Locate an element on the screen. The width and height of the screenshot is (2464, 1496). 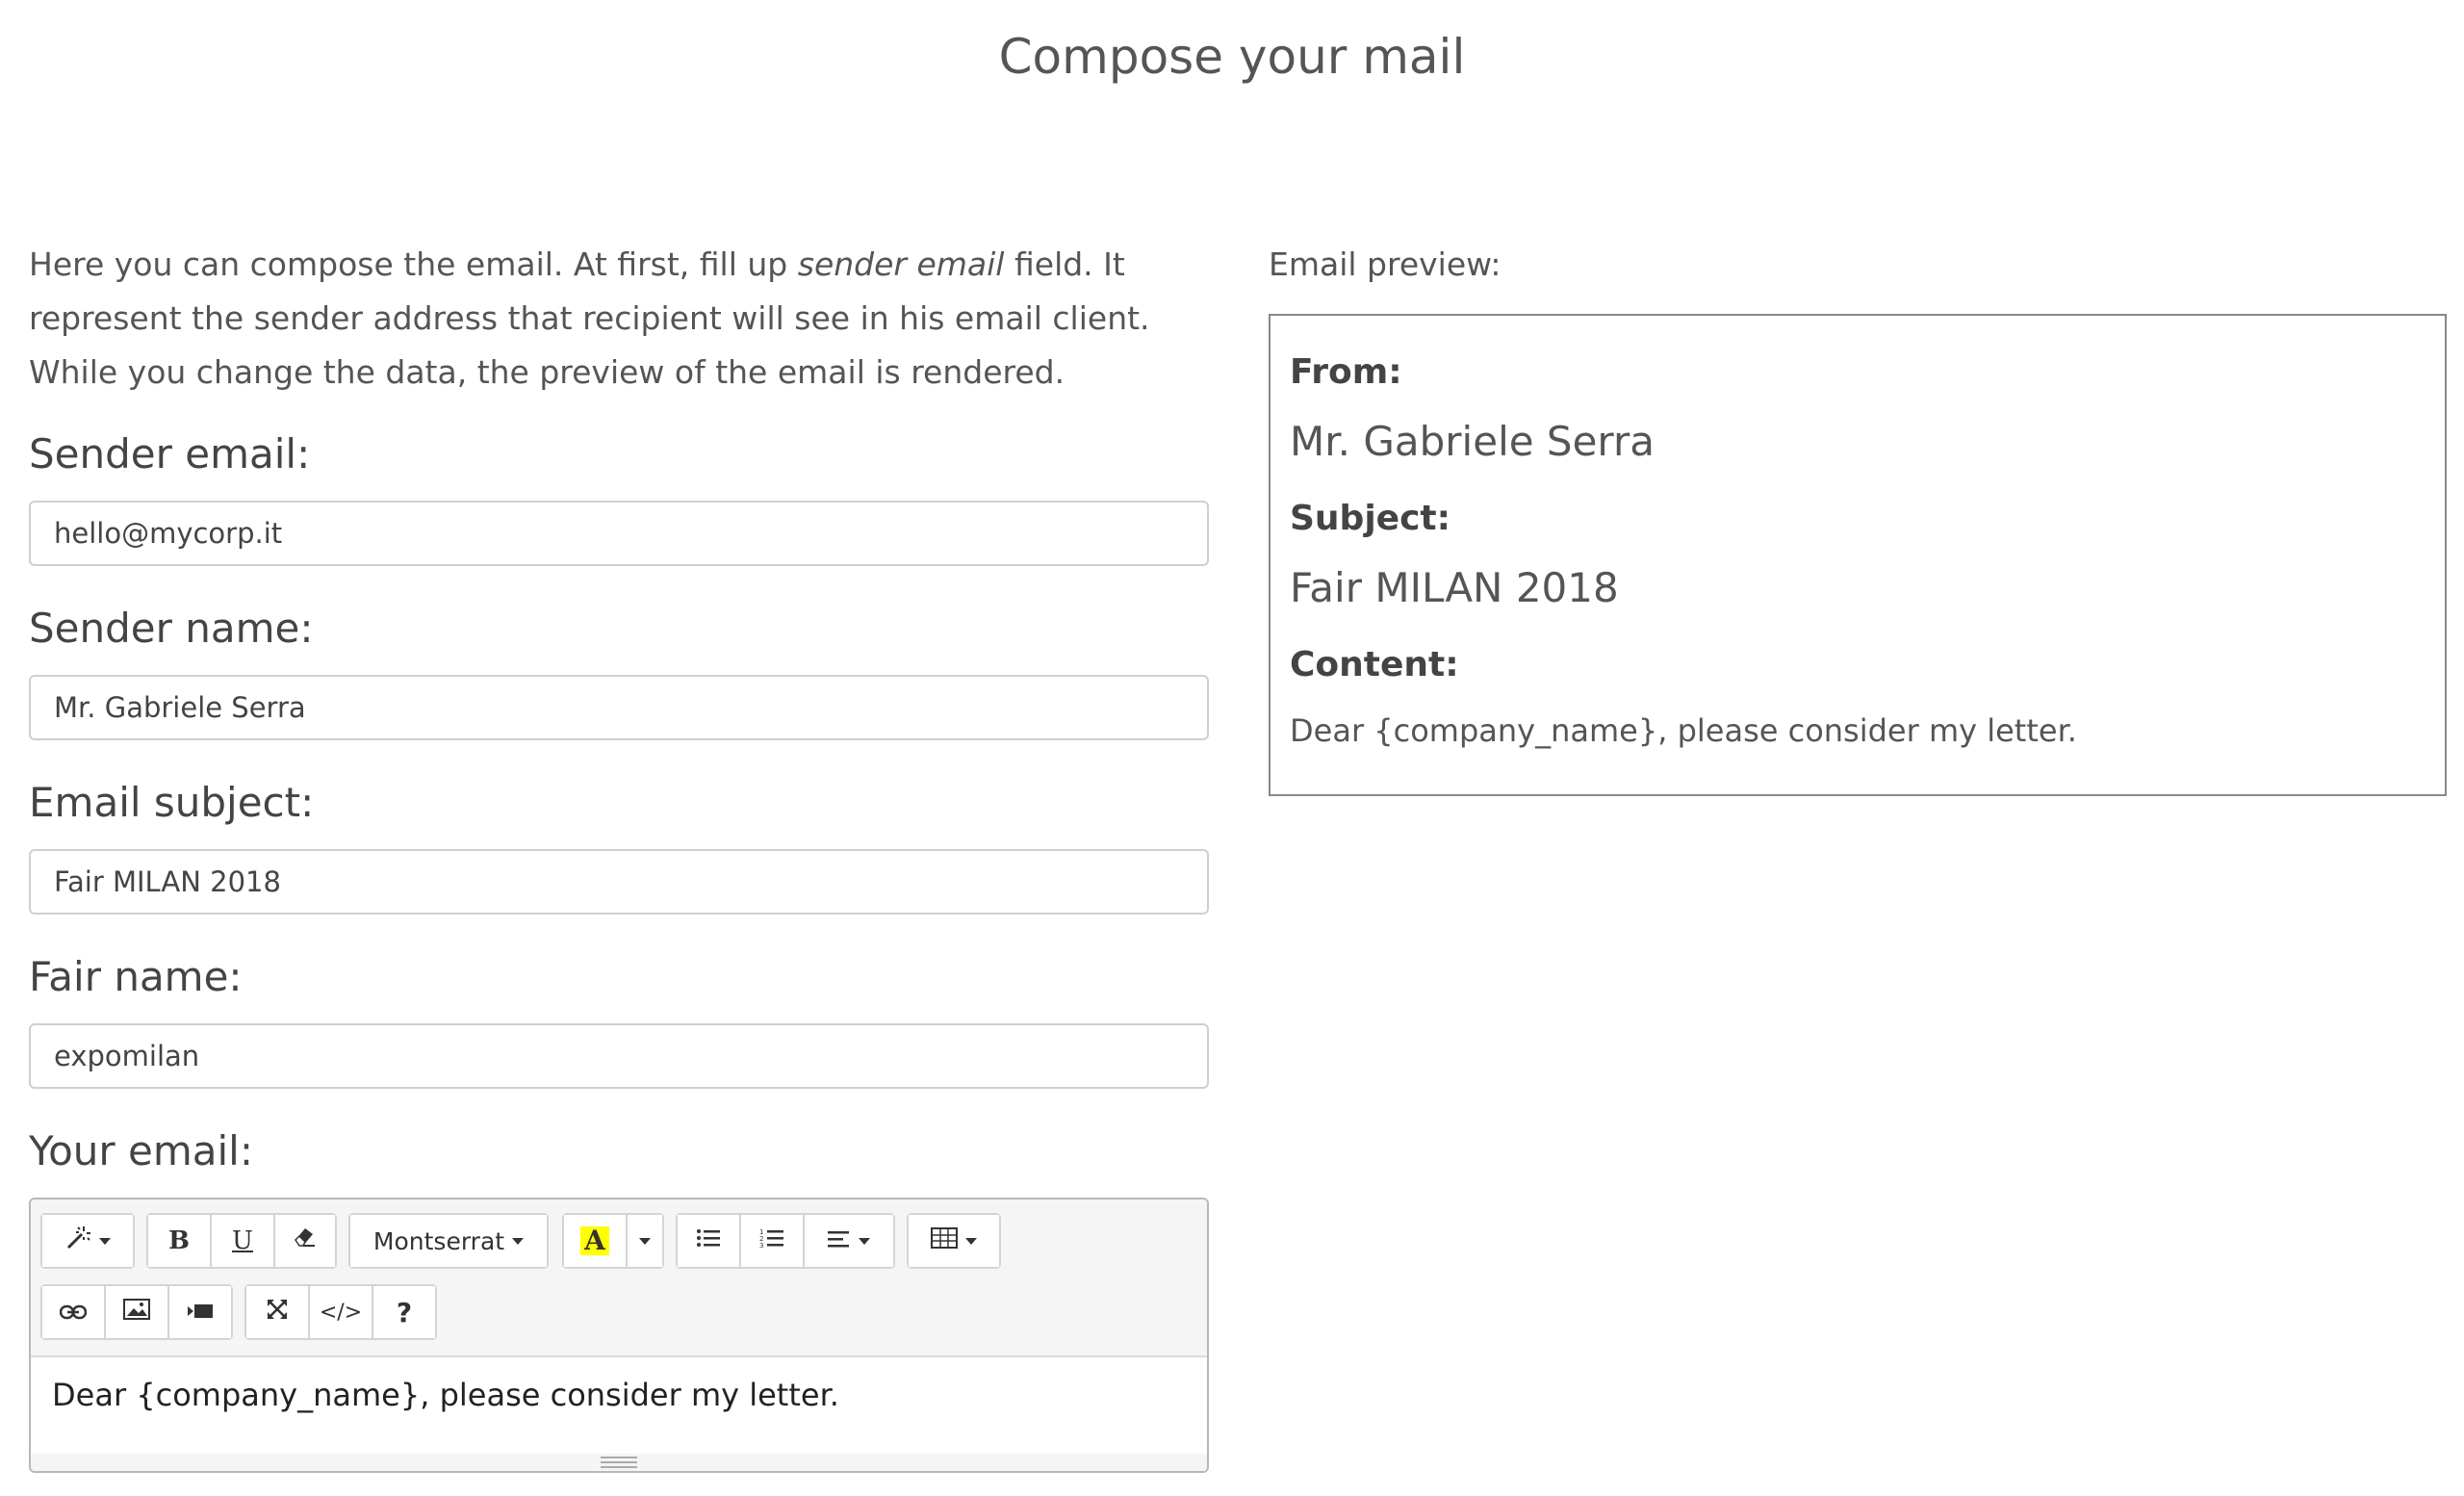
preview-subject-value: Fair MILAN 2018 is located at coordinates (1454, 587).